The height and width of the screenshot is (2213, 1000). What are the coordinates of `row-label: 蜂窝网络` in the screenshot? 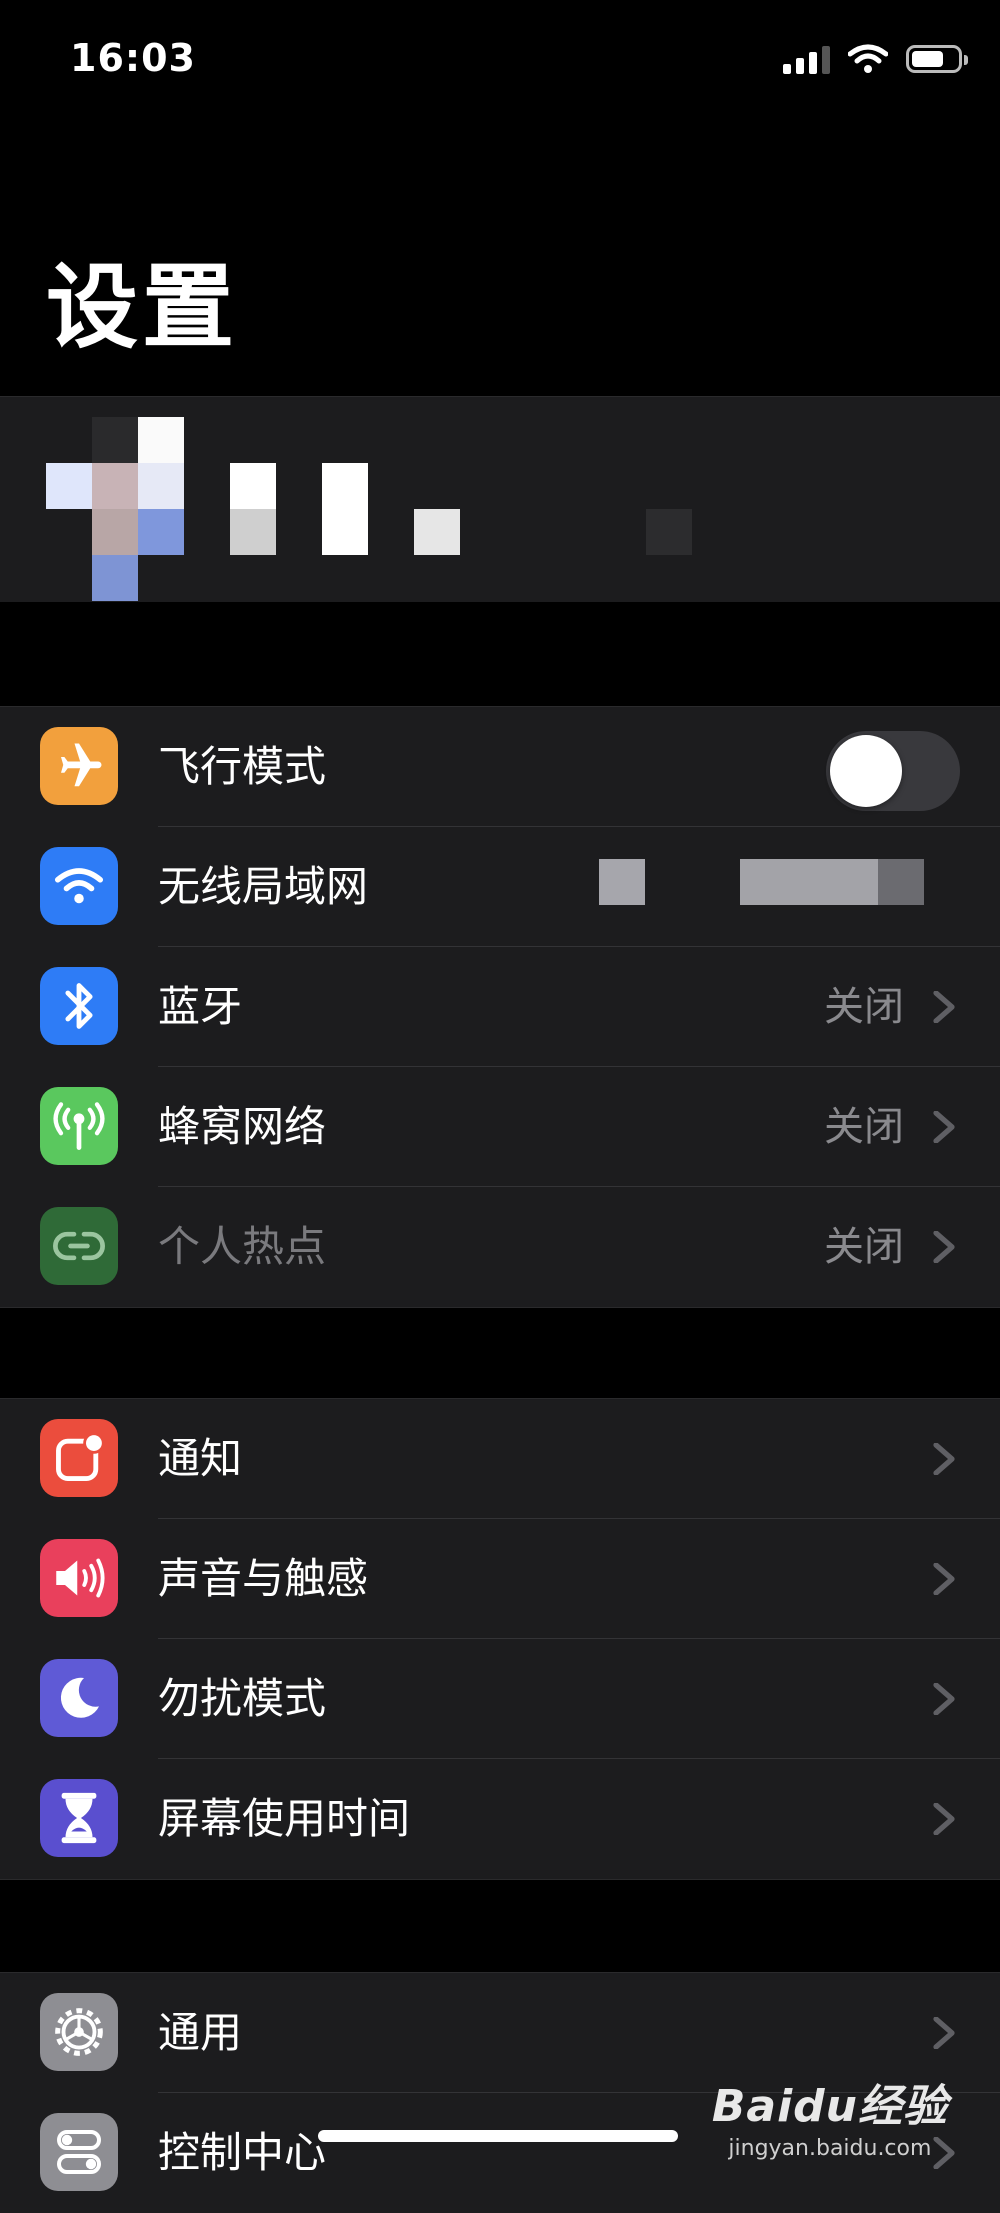 It's located at (242, 1126).